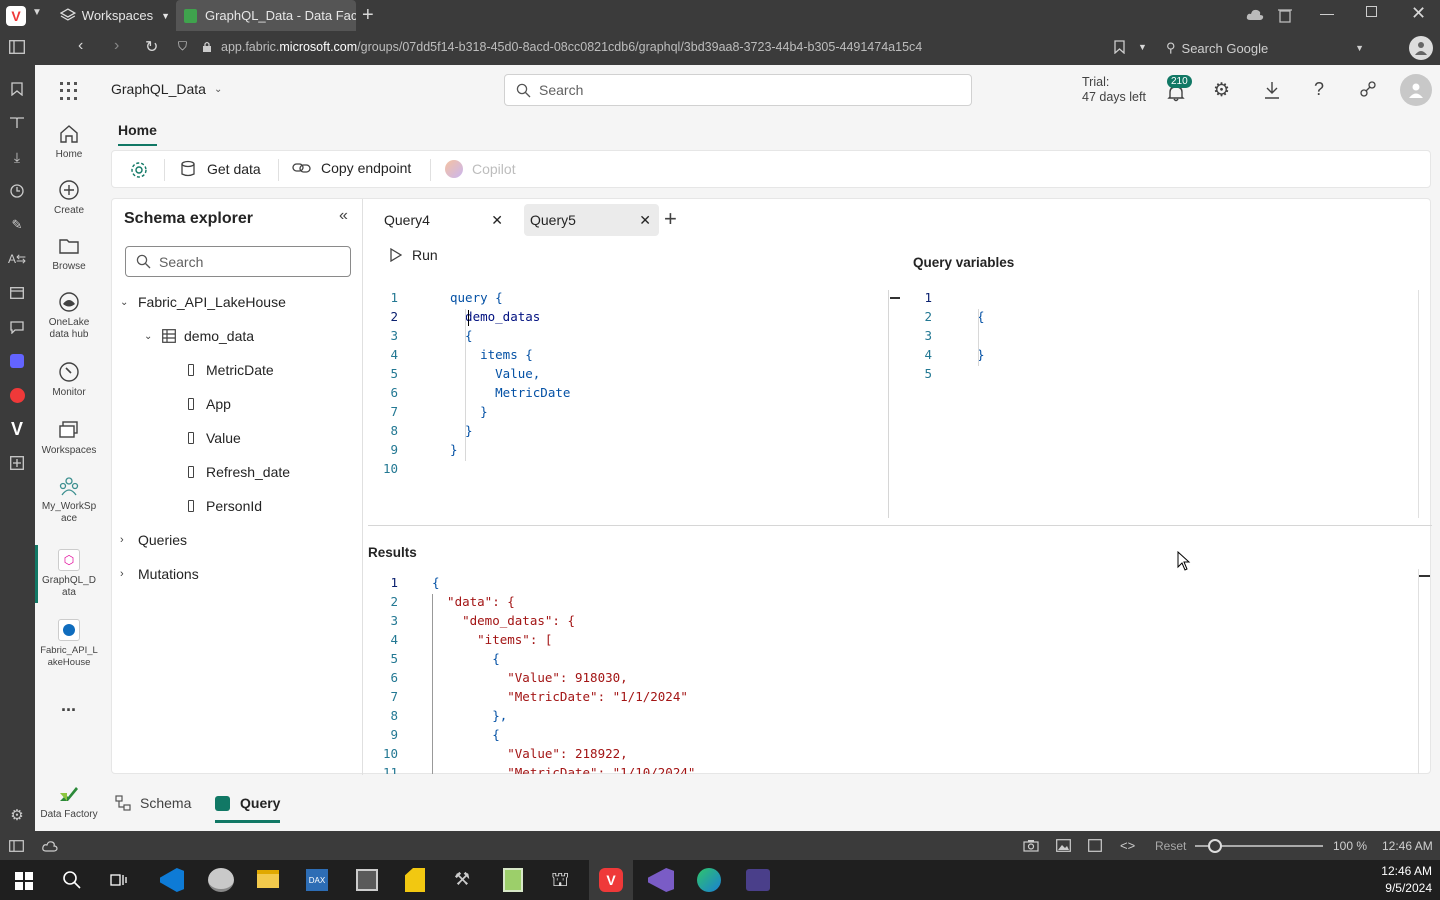 The height and width of the screenshot is (900, 1440). What do you see at coordinates (17, 293) in the screenshot?
I see `window-panel-icon` at bounding box center [17, 293].